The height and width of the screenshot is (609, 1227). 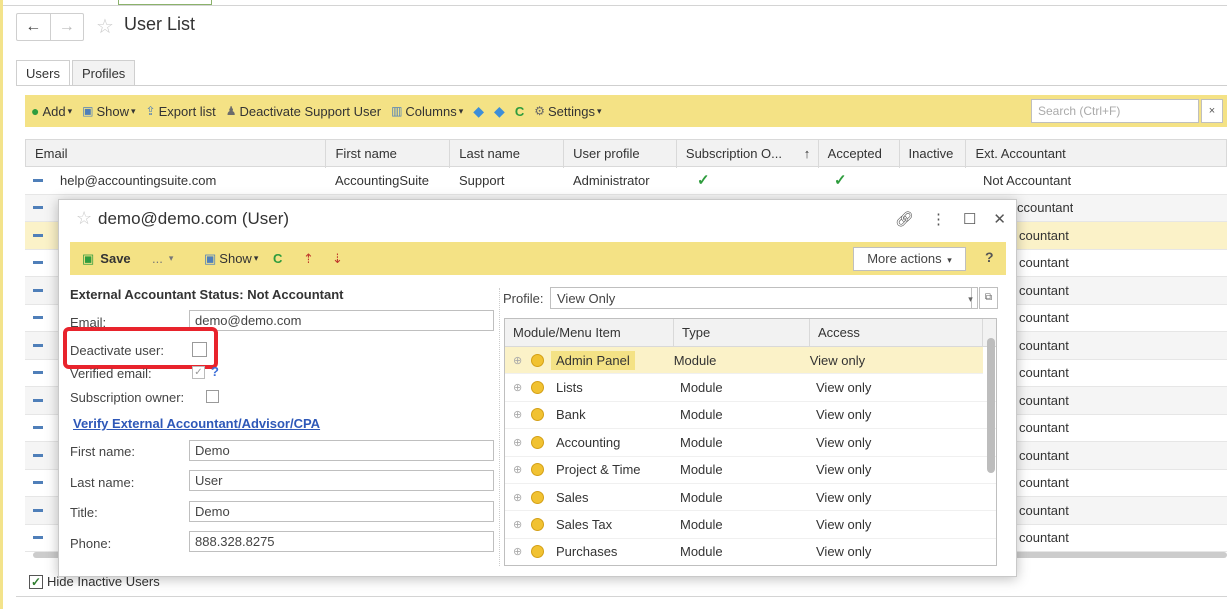 What do you see at coordinates (1096, 154) in the screenshot?
I see `col-ext-accountant: Ext. Accountant` at bounding box center [1096, 154].